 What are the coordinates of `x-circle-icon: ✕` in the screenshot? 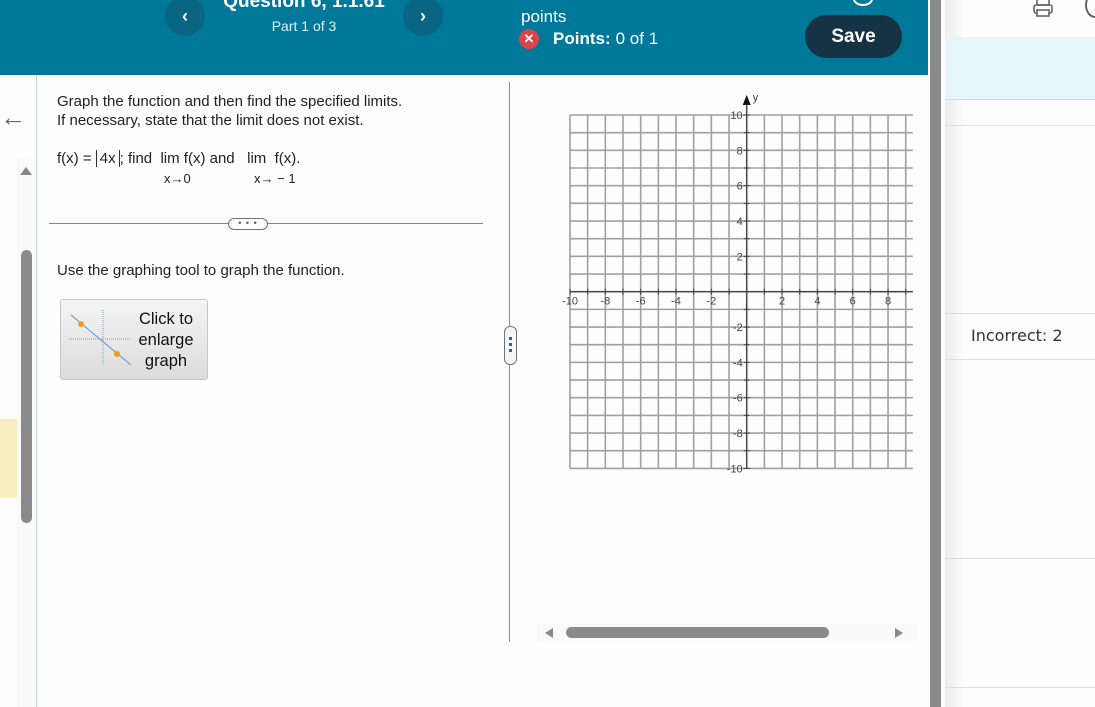 It's located at (529, 39).